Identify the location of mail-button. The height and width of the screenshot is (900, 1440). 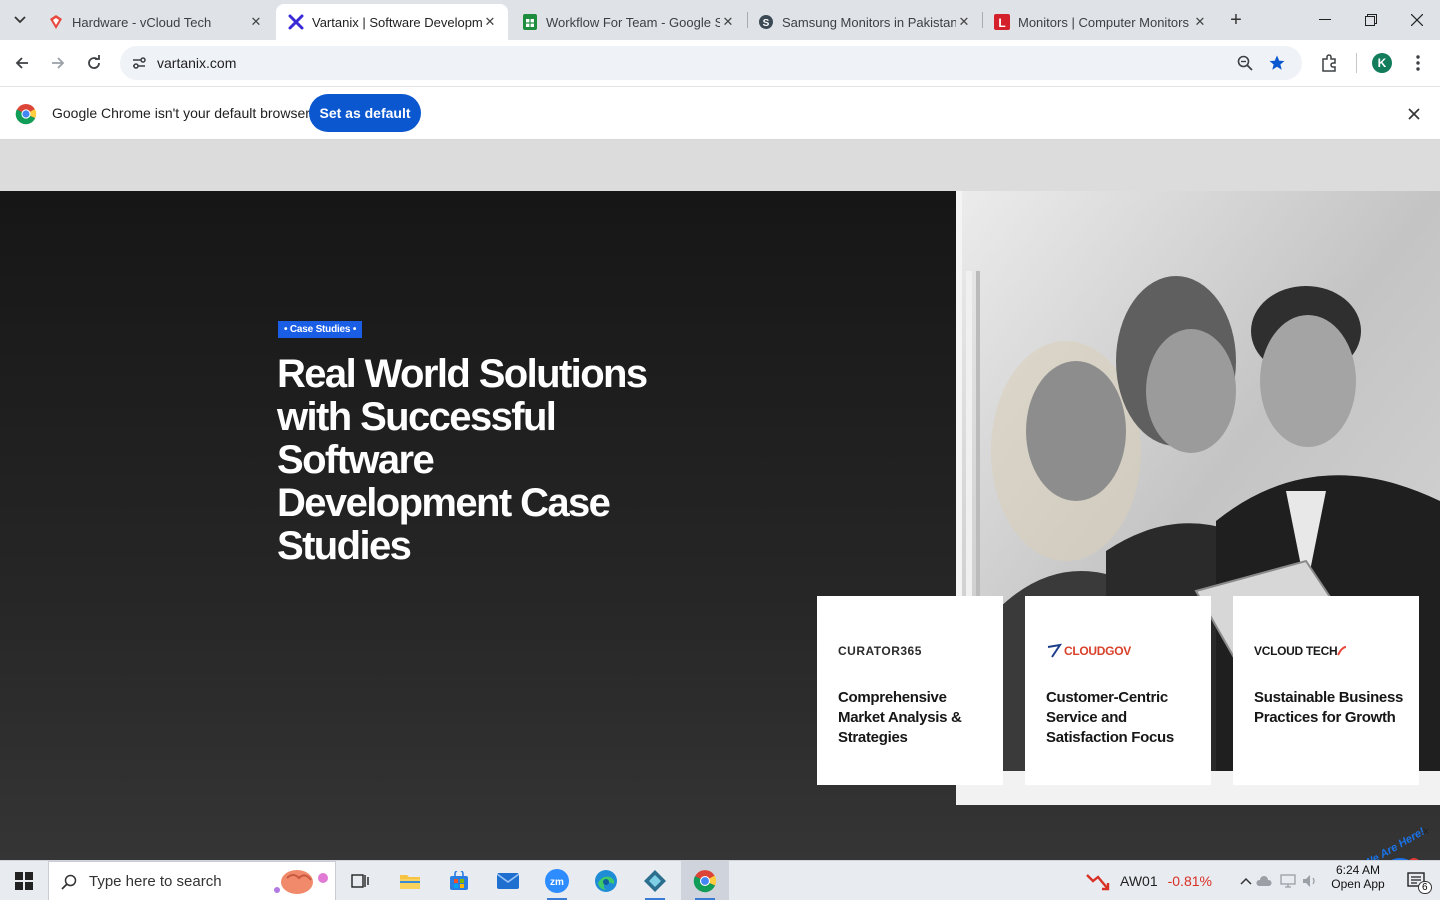
(508, 880).